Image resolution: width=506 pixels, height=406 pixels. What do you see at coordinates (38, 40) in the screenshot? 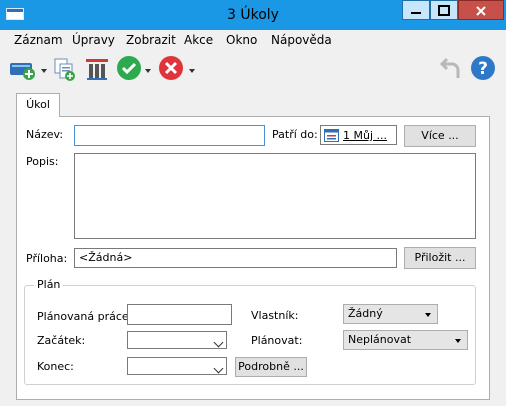
I see `menu-zaznam: Záznam` at bounding box center [38, 40].